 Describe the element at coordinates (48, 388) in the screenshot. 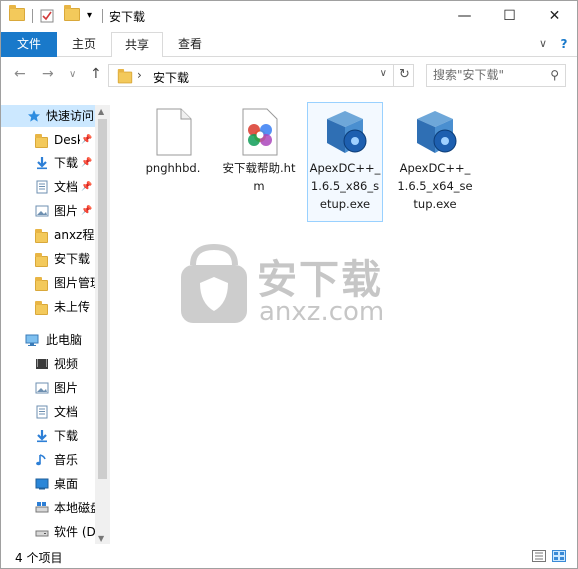

I see `sidebar-item-pc-pictures: 图片` at that location.